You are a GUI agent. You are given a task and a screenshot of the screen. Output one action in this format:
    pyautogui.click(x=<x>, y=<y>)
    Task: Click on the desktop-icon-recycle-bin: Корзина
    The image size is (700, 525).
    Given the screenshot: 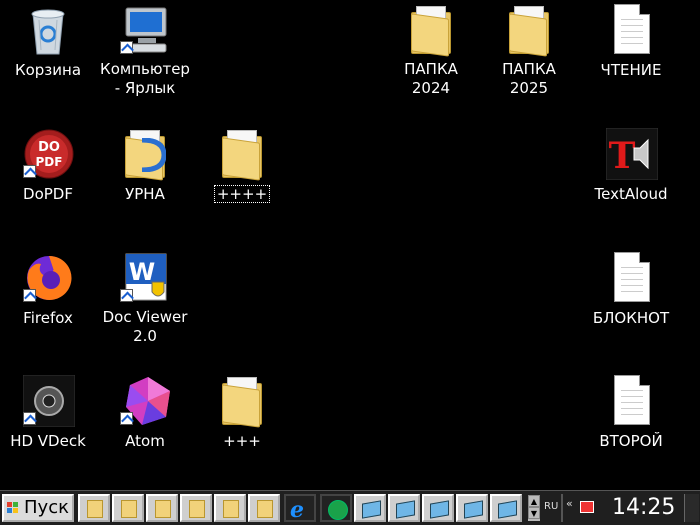 What is the action you would take?
    pyautogui.click(x=48, y=42)
    